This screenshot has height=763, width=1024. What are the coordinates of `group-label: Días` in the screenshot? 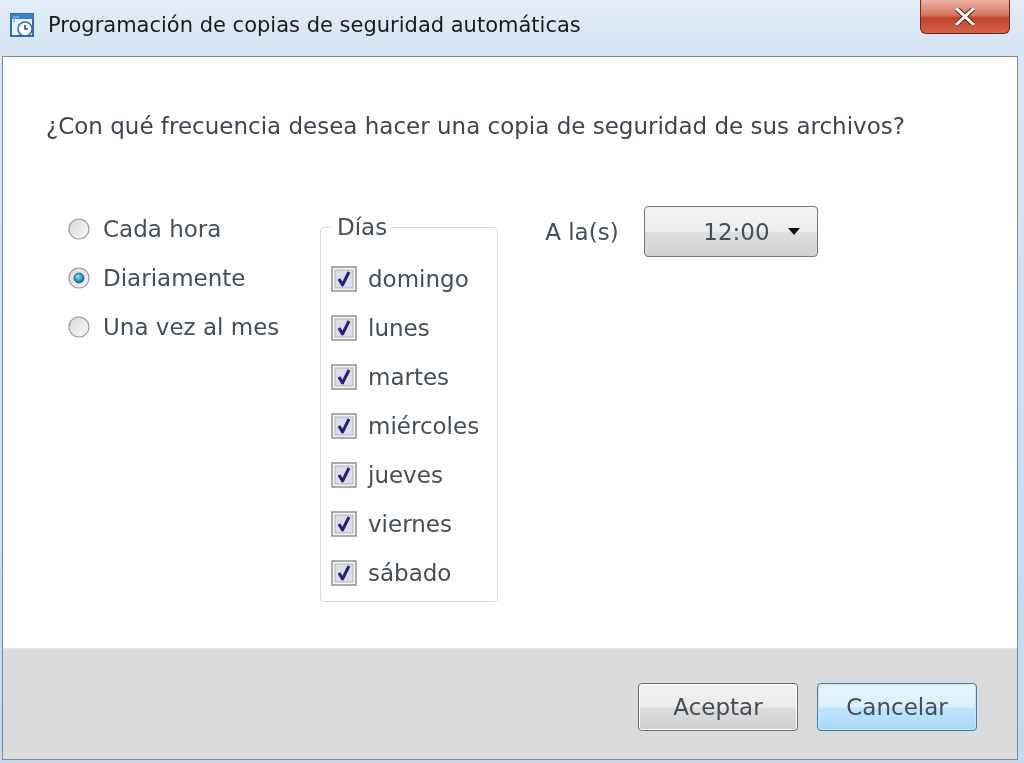 It's located at (362, 227).